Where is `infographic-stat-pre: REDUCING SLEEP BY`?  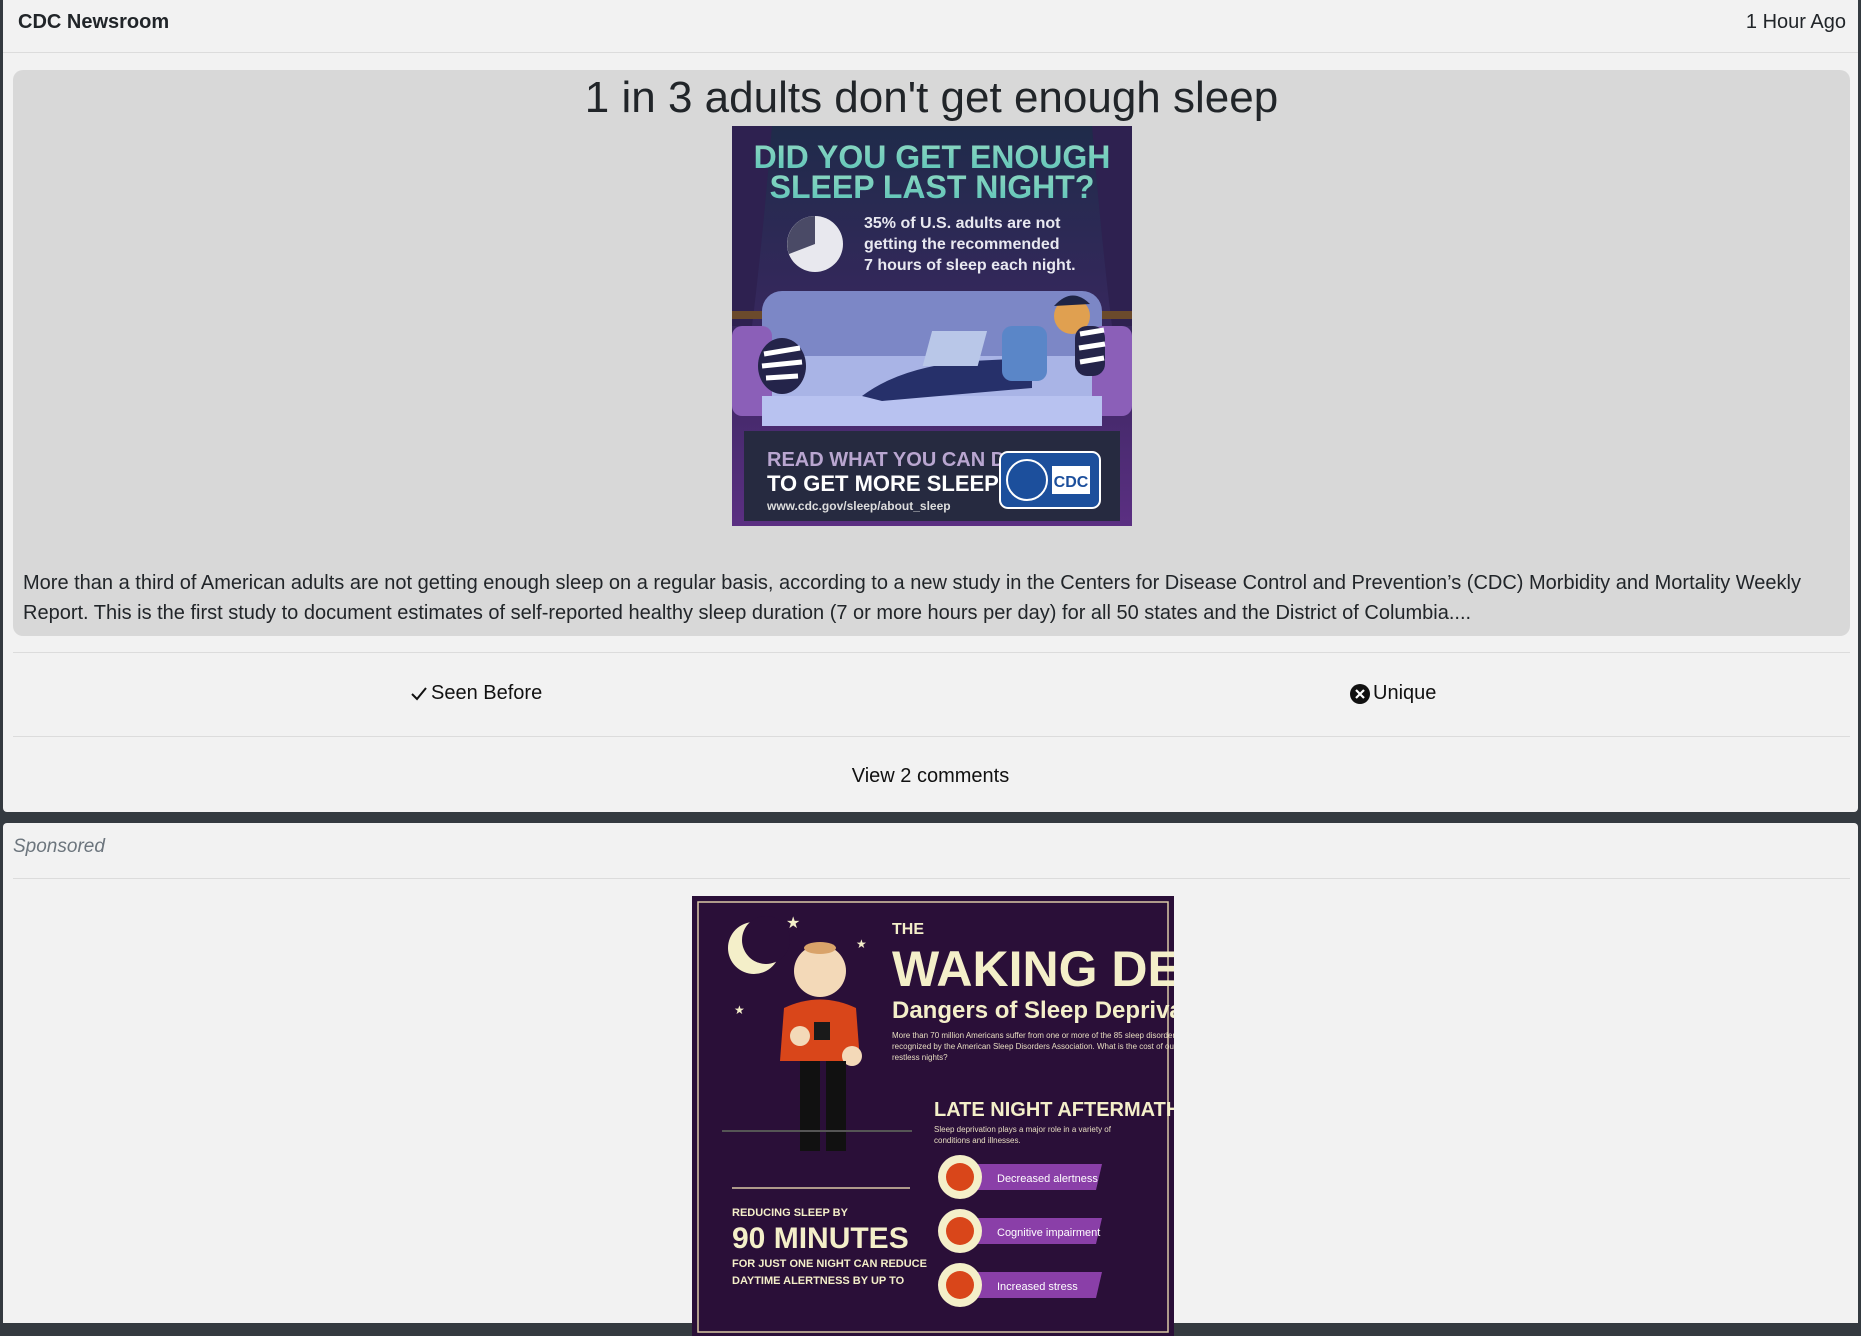 infographic-stat-pre: REDUCING SLEEP BY is located at coordinates (790, 1213).